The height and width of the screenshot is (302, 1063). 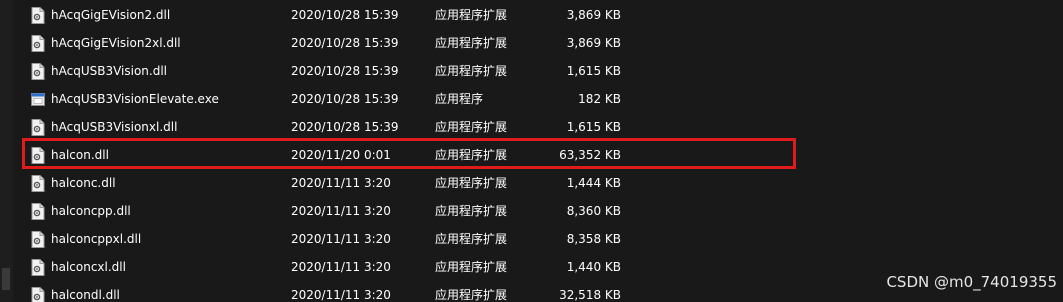 I want to click on file-name: halconcpp.dll, so click(x=91, y=211).